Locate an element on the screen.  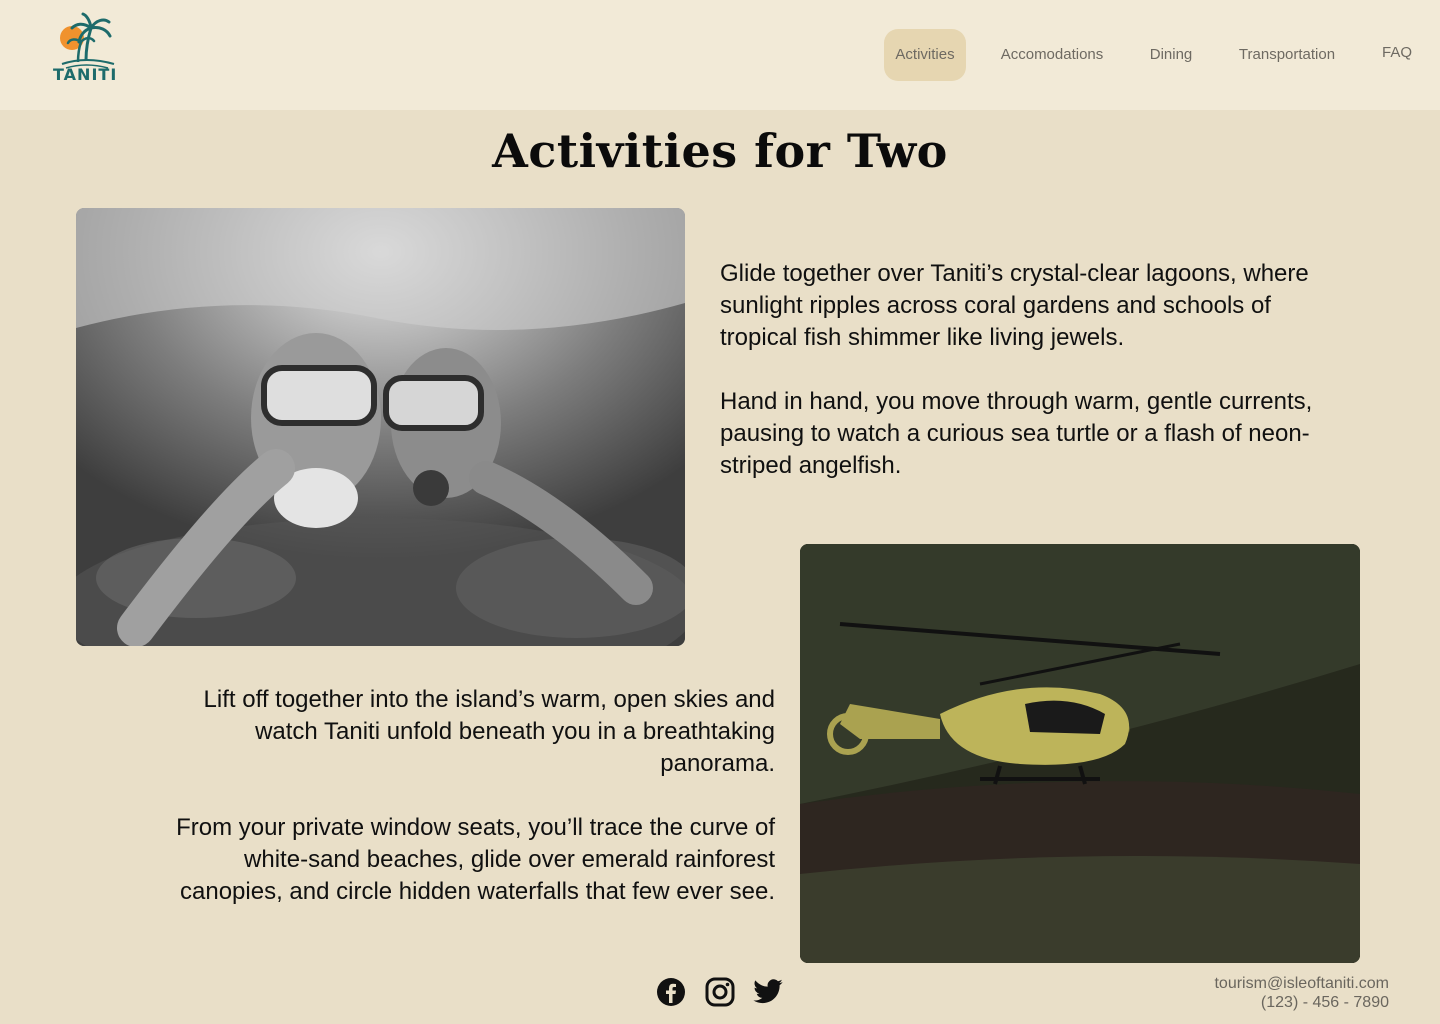
twitter-icon is located at coordinates (768, 992).